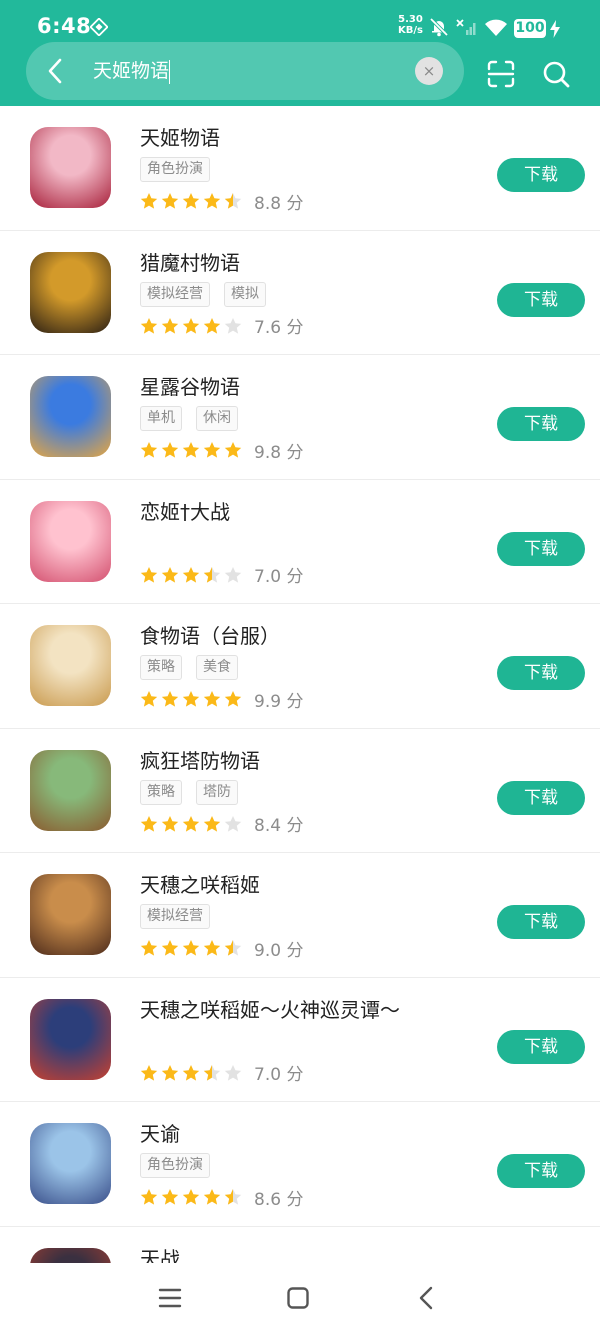 This screenshot has height=1333, width=600. I want to click on system-back-button, so click(427, 1298).